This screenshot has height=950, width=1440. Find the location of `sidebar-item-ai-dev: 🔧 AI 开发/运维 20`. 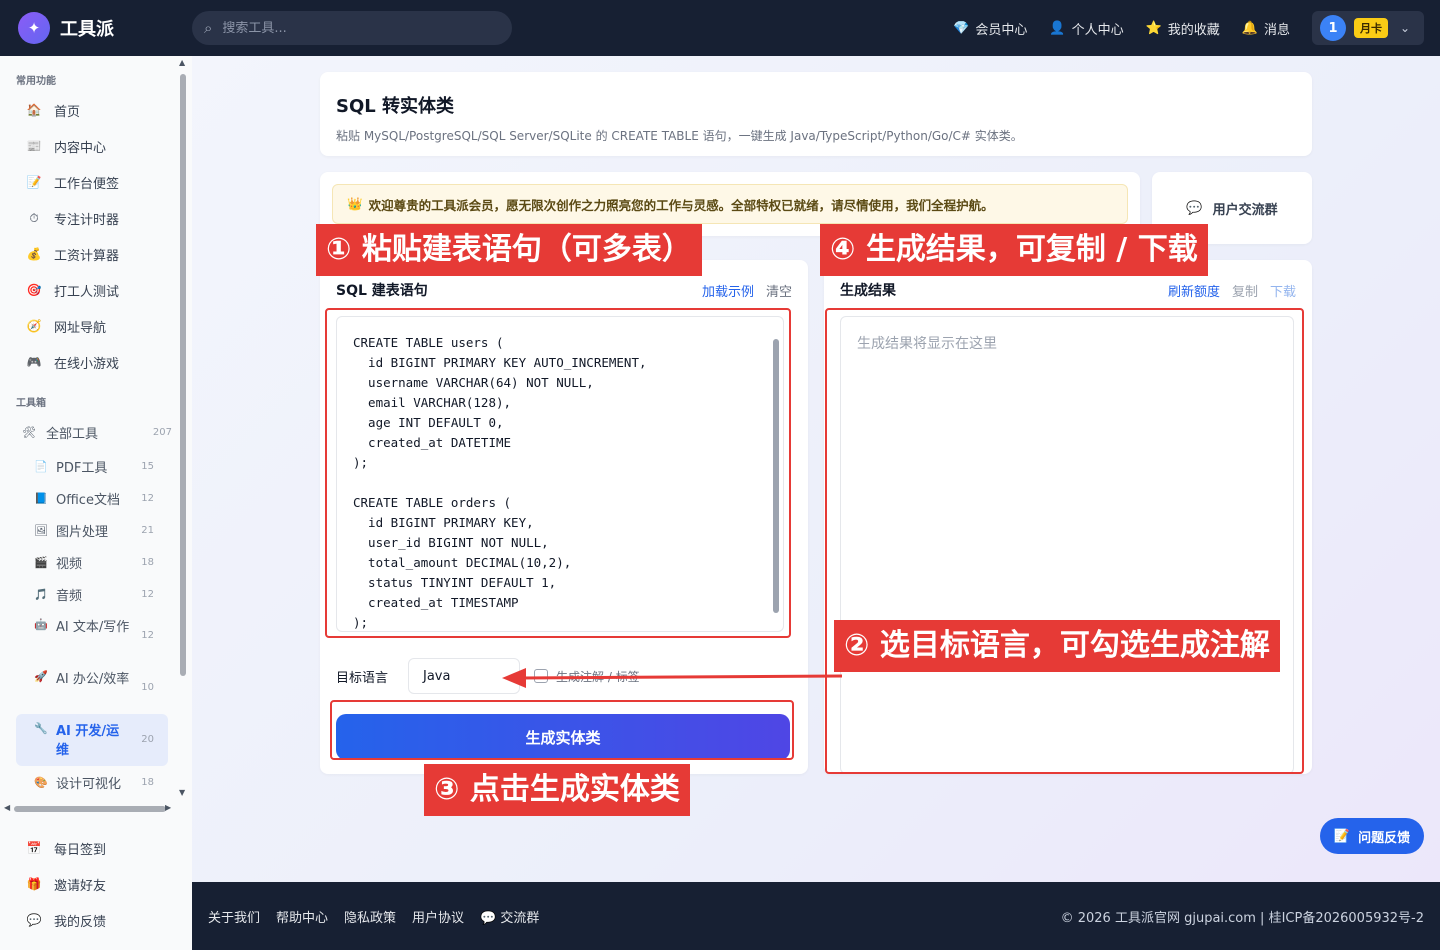

sidebar-item-ai-dev: 🔧 AI 开发/运维 20 is located at coordinates (92, 740).